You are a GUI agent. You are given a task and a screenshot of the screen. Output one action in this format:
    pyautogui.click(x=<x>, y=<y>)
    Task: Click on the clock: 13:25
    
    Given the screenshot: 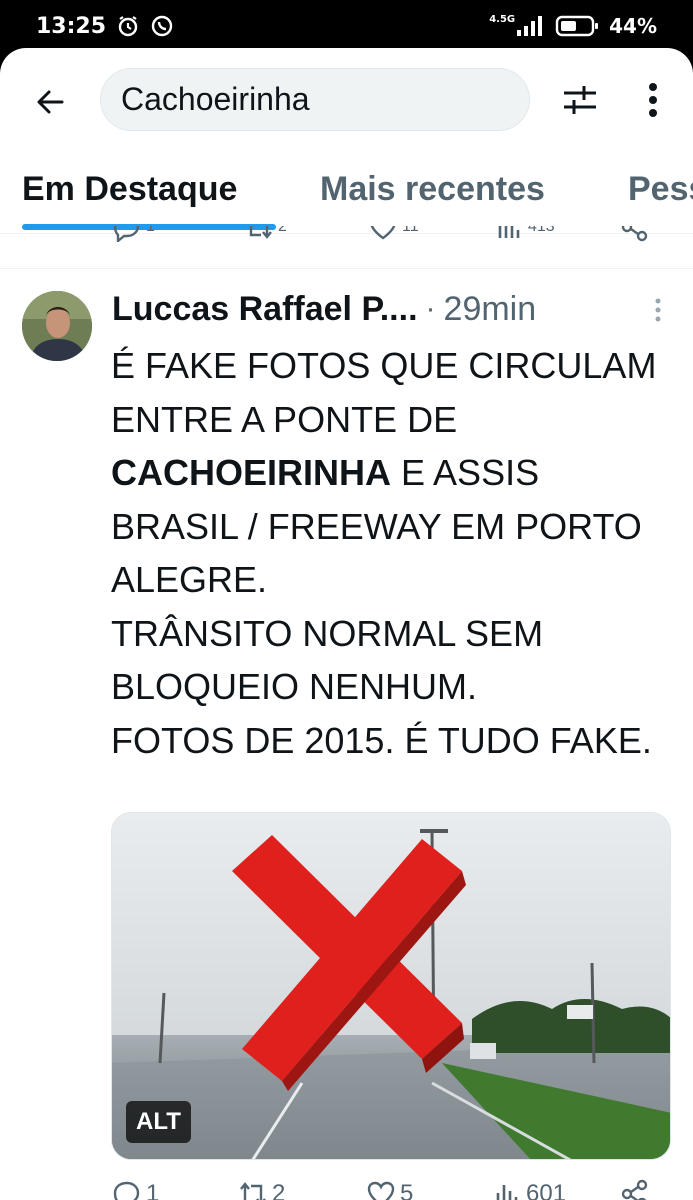 What is the action you would take?
    pyautogui.click(x=71, y=26)
    